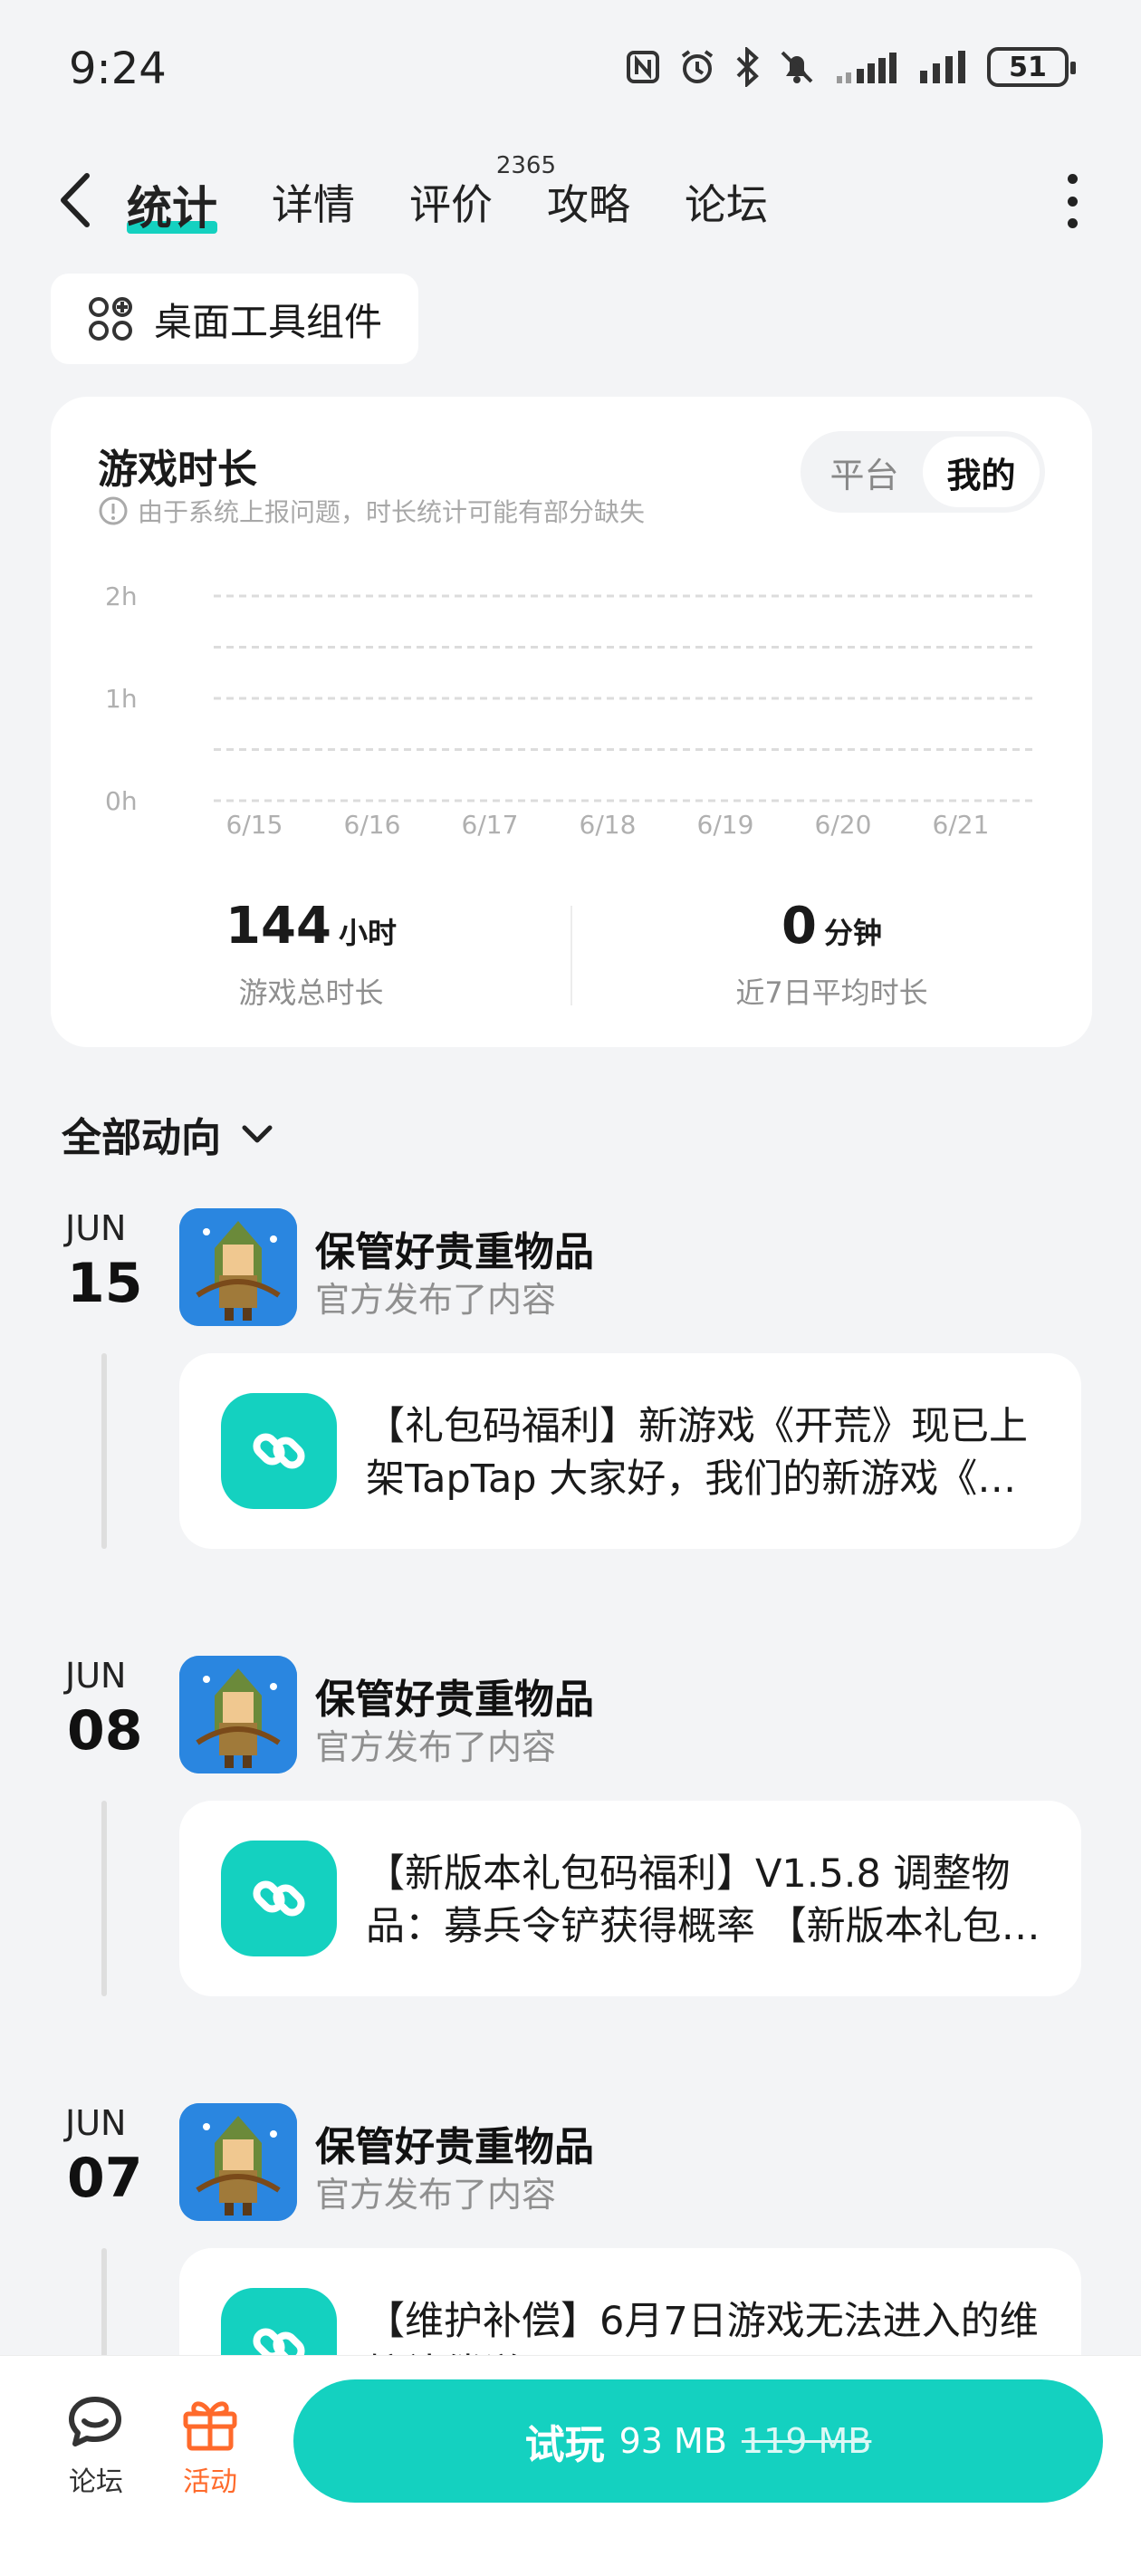 This screenshot has width=1141, height=2576. I want to click on status-icons: 51, so click(850, 67).